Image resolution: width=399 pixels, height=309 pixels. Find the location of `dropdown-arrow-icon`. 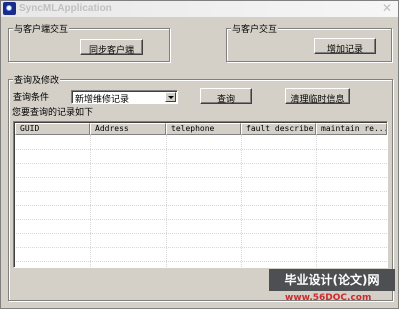

dropdown-arrow-icon is located at coordinates (170, 97).